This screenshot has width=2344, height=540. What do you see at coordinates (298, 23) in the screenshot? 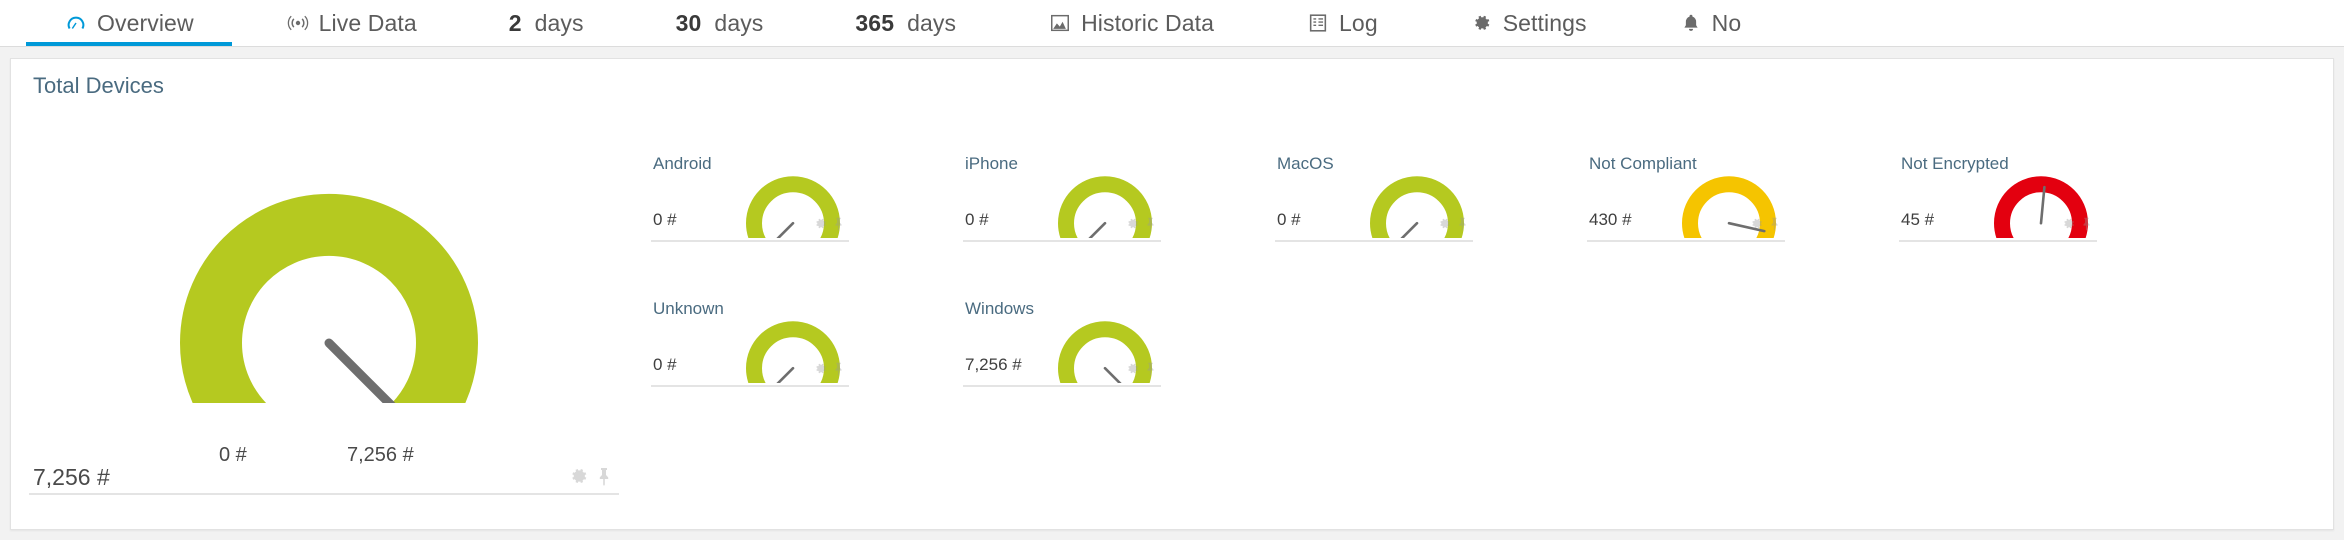
I see `broadcast-icon` at bounding box center [298, 23].